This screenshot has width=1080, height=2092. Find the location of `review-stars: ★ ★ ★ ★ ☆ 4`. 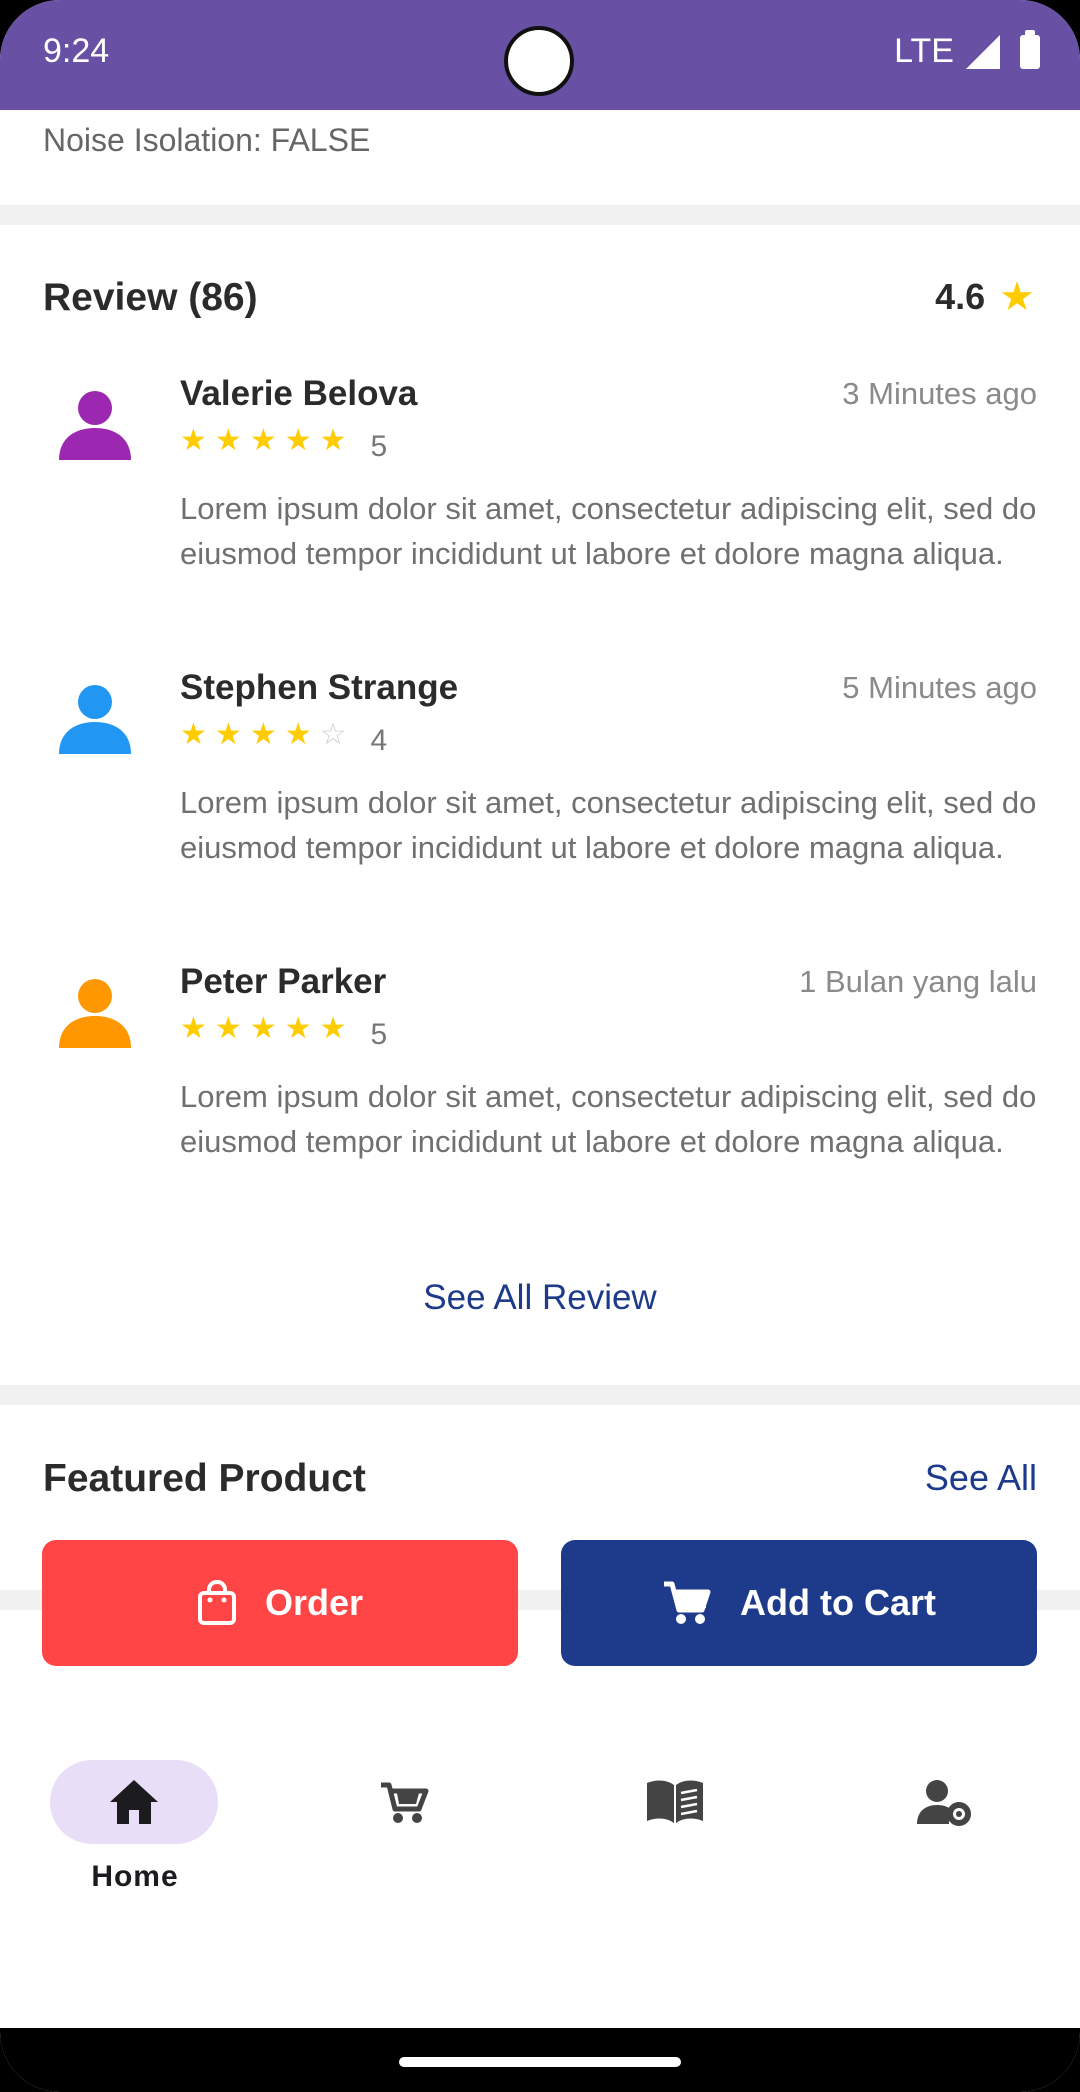

review-stars: ★ ★ ★ ★ ☆ 4 is located at coordinates (283, 738).